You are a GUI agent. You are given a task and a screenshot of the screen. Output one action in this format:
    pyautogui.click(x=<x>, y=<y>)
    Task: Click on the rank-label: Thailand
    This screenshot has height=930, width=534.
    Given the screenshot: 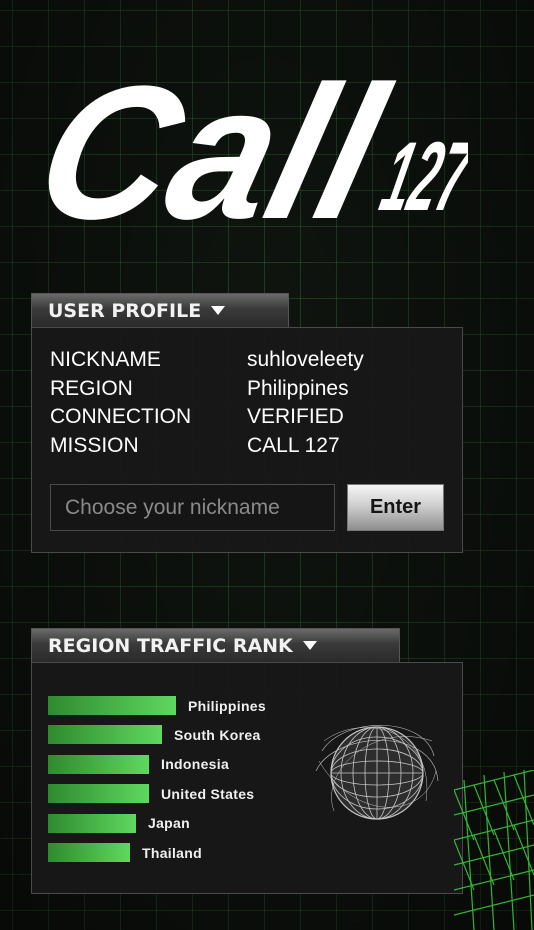 What is the action you would take?
    pyautogui.click(x=172, y=852)
    